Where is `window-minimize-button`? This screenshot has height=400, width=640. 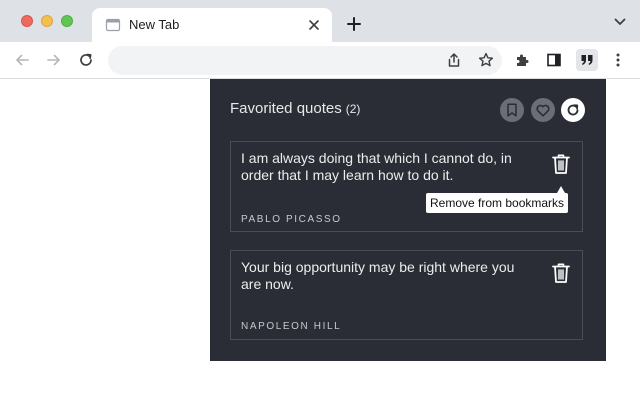
window-minimize-button is located at coordinates (47, 21).